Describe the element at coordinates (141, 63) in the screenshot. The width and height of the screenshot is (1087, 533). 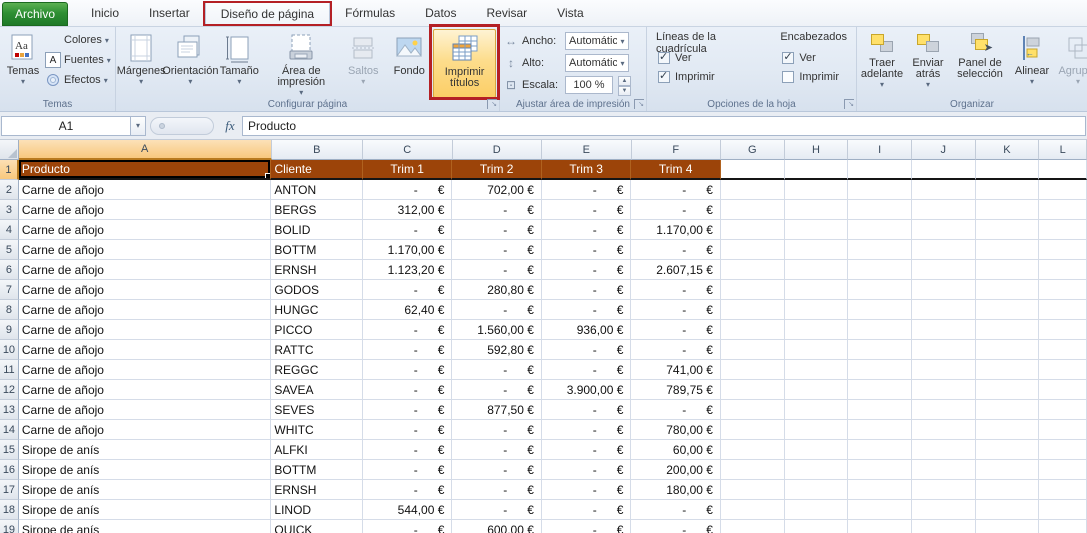
I see `margenes-button: Márgenes ▾` at that location.